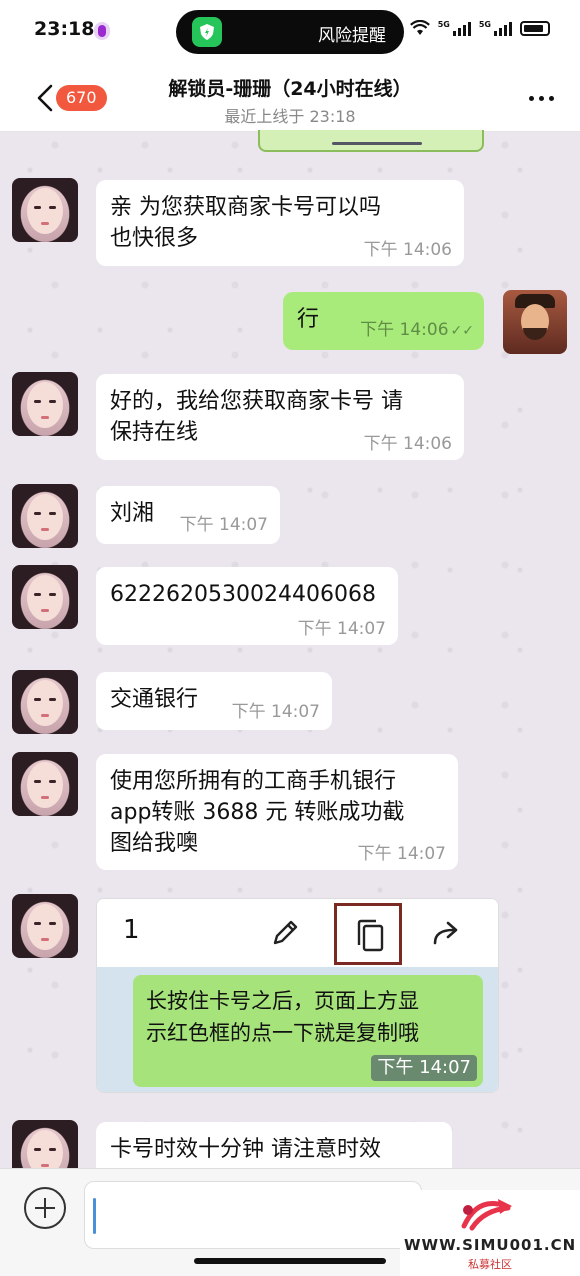 Image resolution: width=580 pixels, height=1276 pixels. What do you see at coordinates (490, 1264) in the screenshot?
I see `watermark-subtitle: 私募社区` at bounding box center [490, 1264].